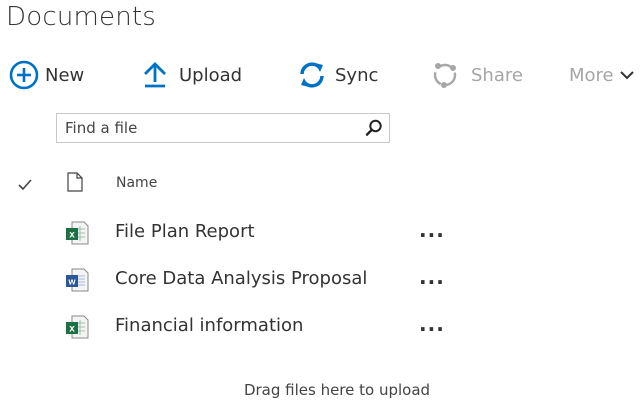 The height and width of the screenshot is (407, 644). I want to click on search-input, so click(208, 128).